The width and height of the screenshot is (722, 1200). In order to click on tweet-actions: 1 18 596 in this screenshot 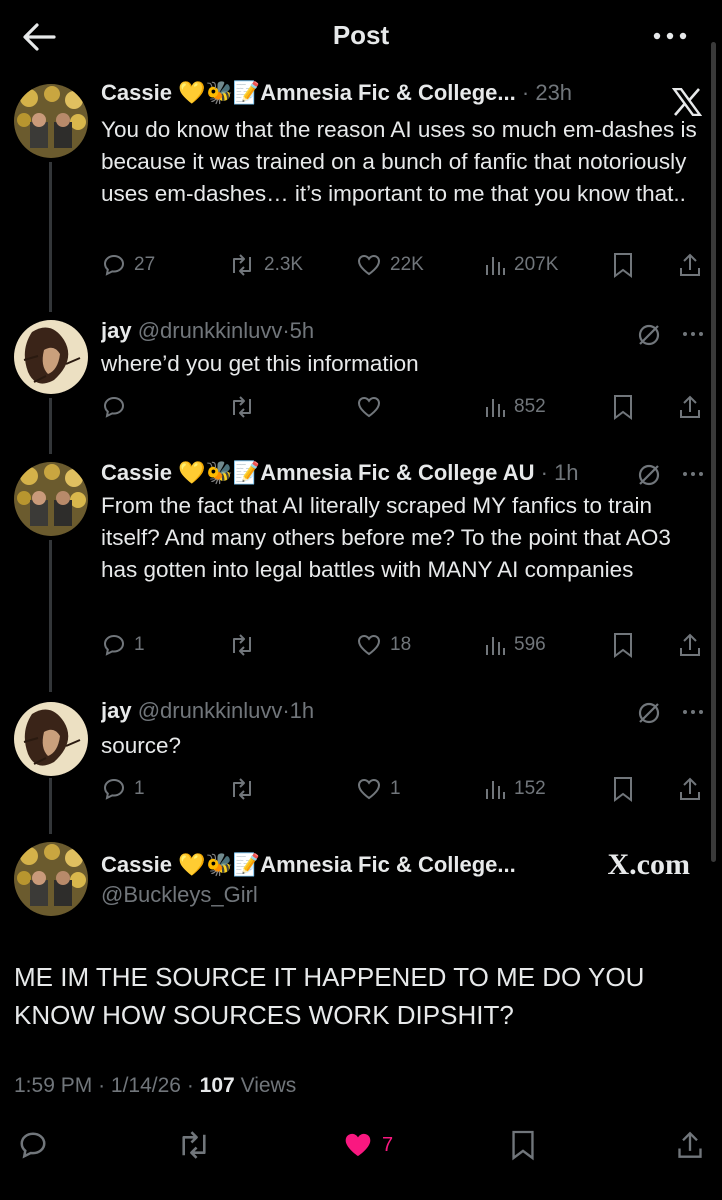, I will do `click(405, 645)`.